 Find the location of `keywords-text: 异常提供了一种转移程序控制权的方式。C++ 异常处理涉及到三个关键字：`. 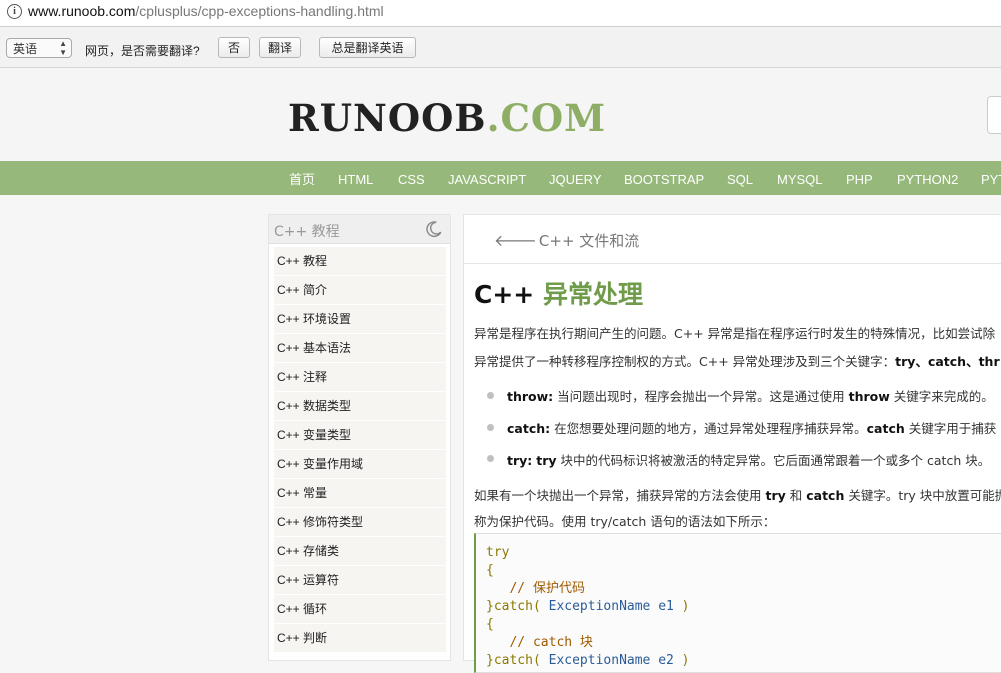

keywords-text: 异常提供了一种转移程序控制权的方式。C++ 异常处理涉及到三个关键字： is located at coordinates (685, 361).